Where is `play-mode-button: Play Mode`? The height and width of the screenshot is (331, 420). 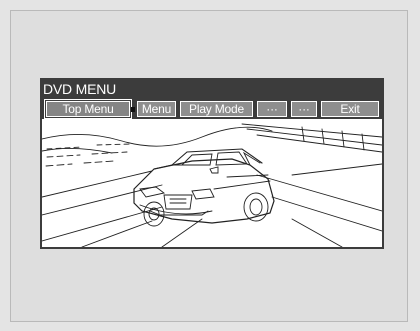
play-mode-button: Play Mode is located at coordinates (216, 109).